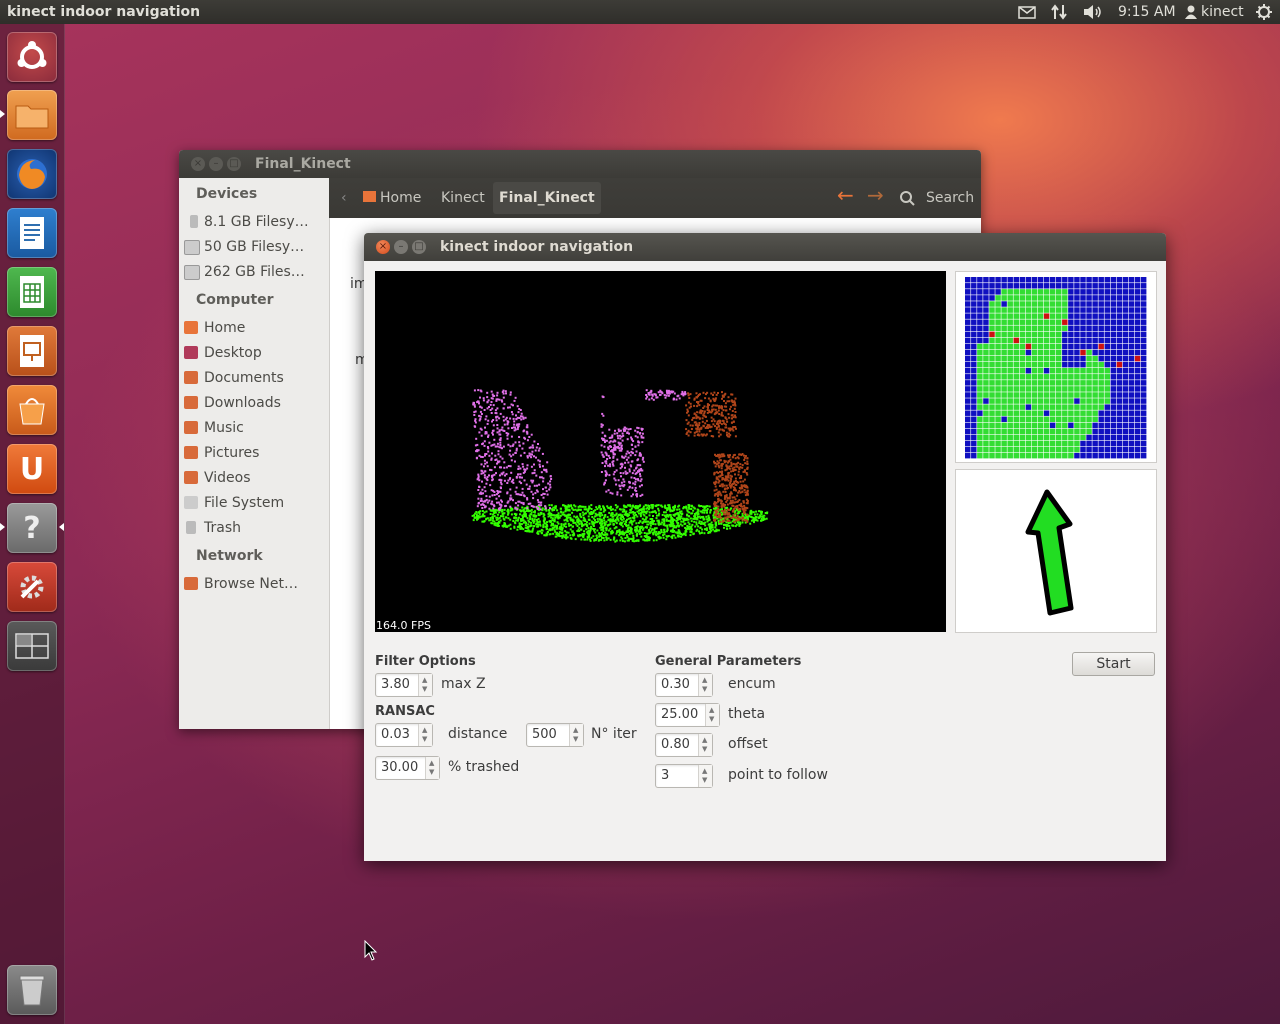  What do you see at coordinates (580, 164) in the screenshot?
I see `file-manager-titlebar: × – □ Final_Kinect` at bounding box center [580, 164].